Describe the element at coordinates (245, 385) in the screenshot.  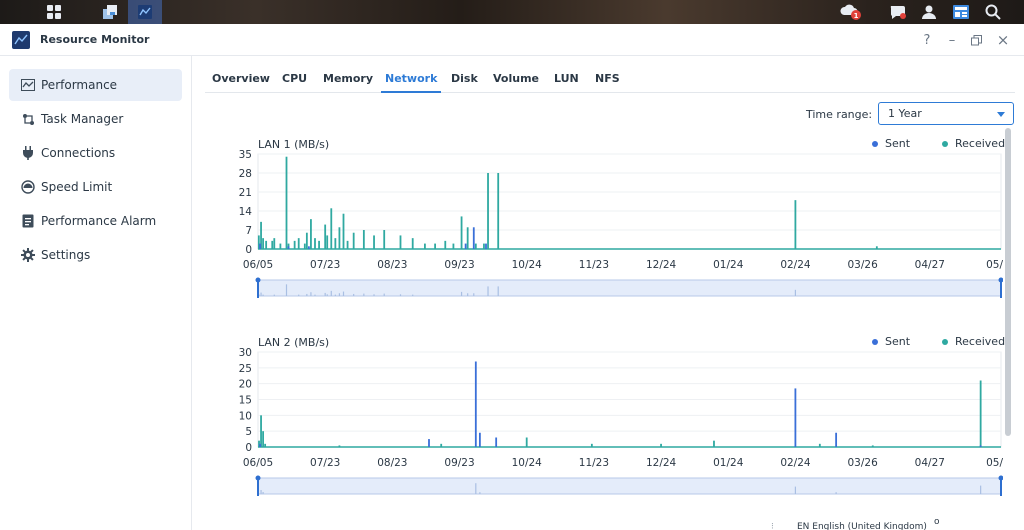
I see `y-tick-label: 20` at that location.